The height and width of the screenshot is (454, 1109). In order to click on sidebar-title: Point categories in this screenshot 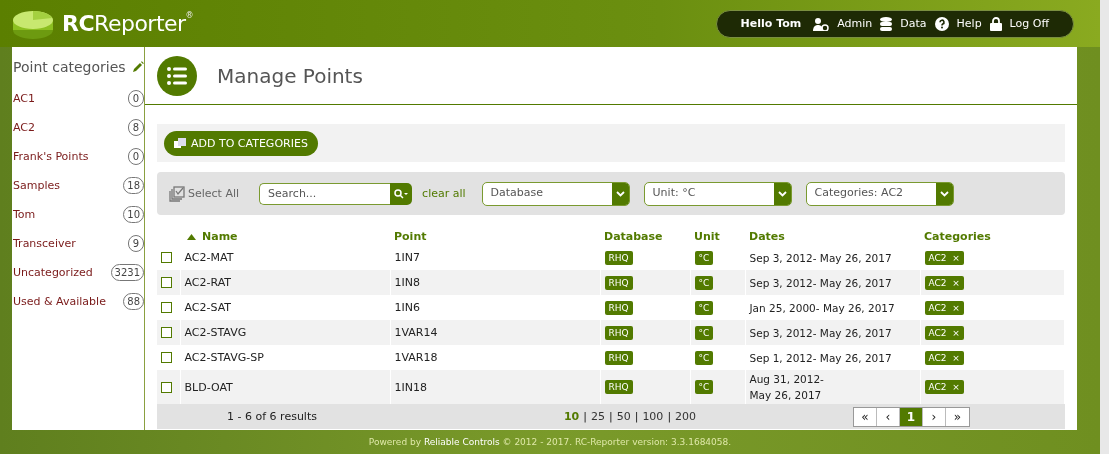, I will do `click(69, 67)`.